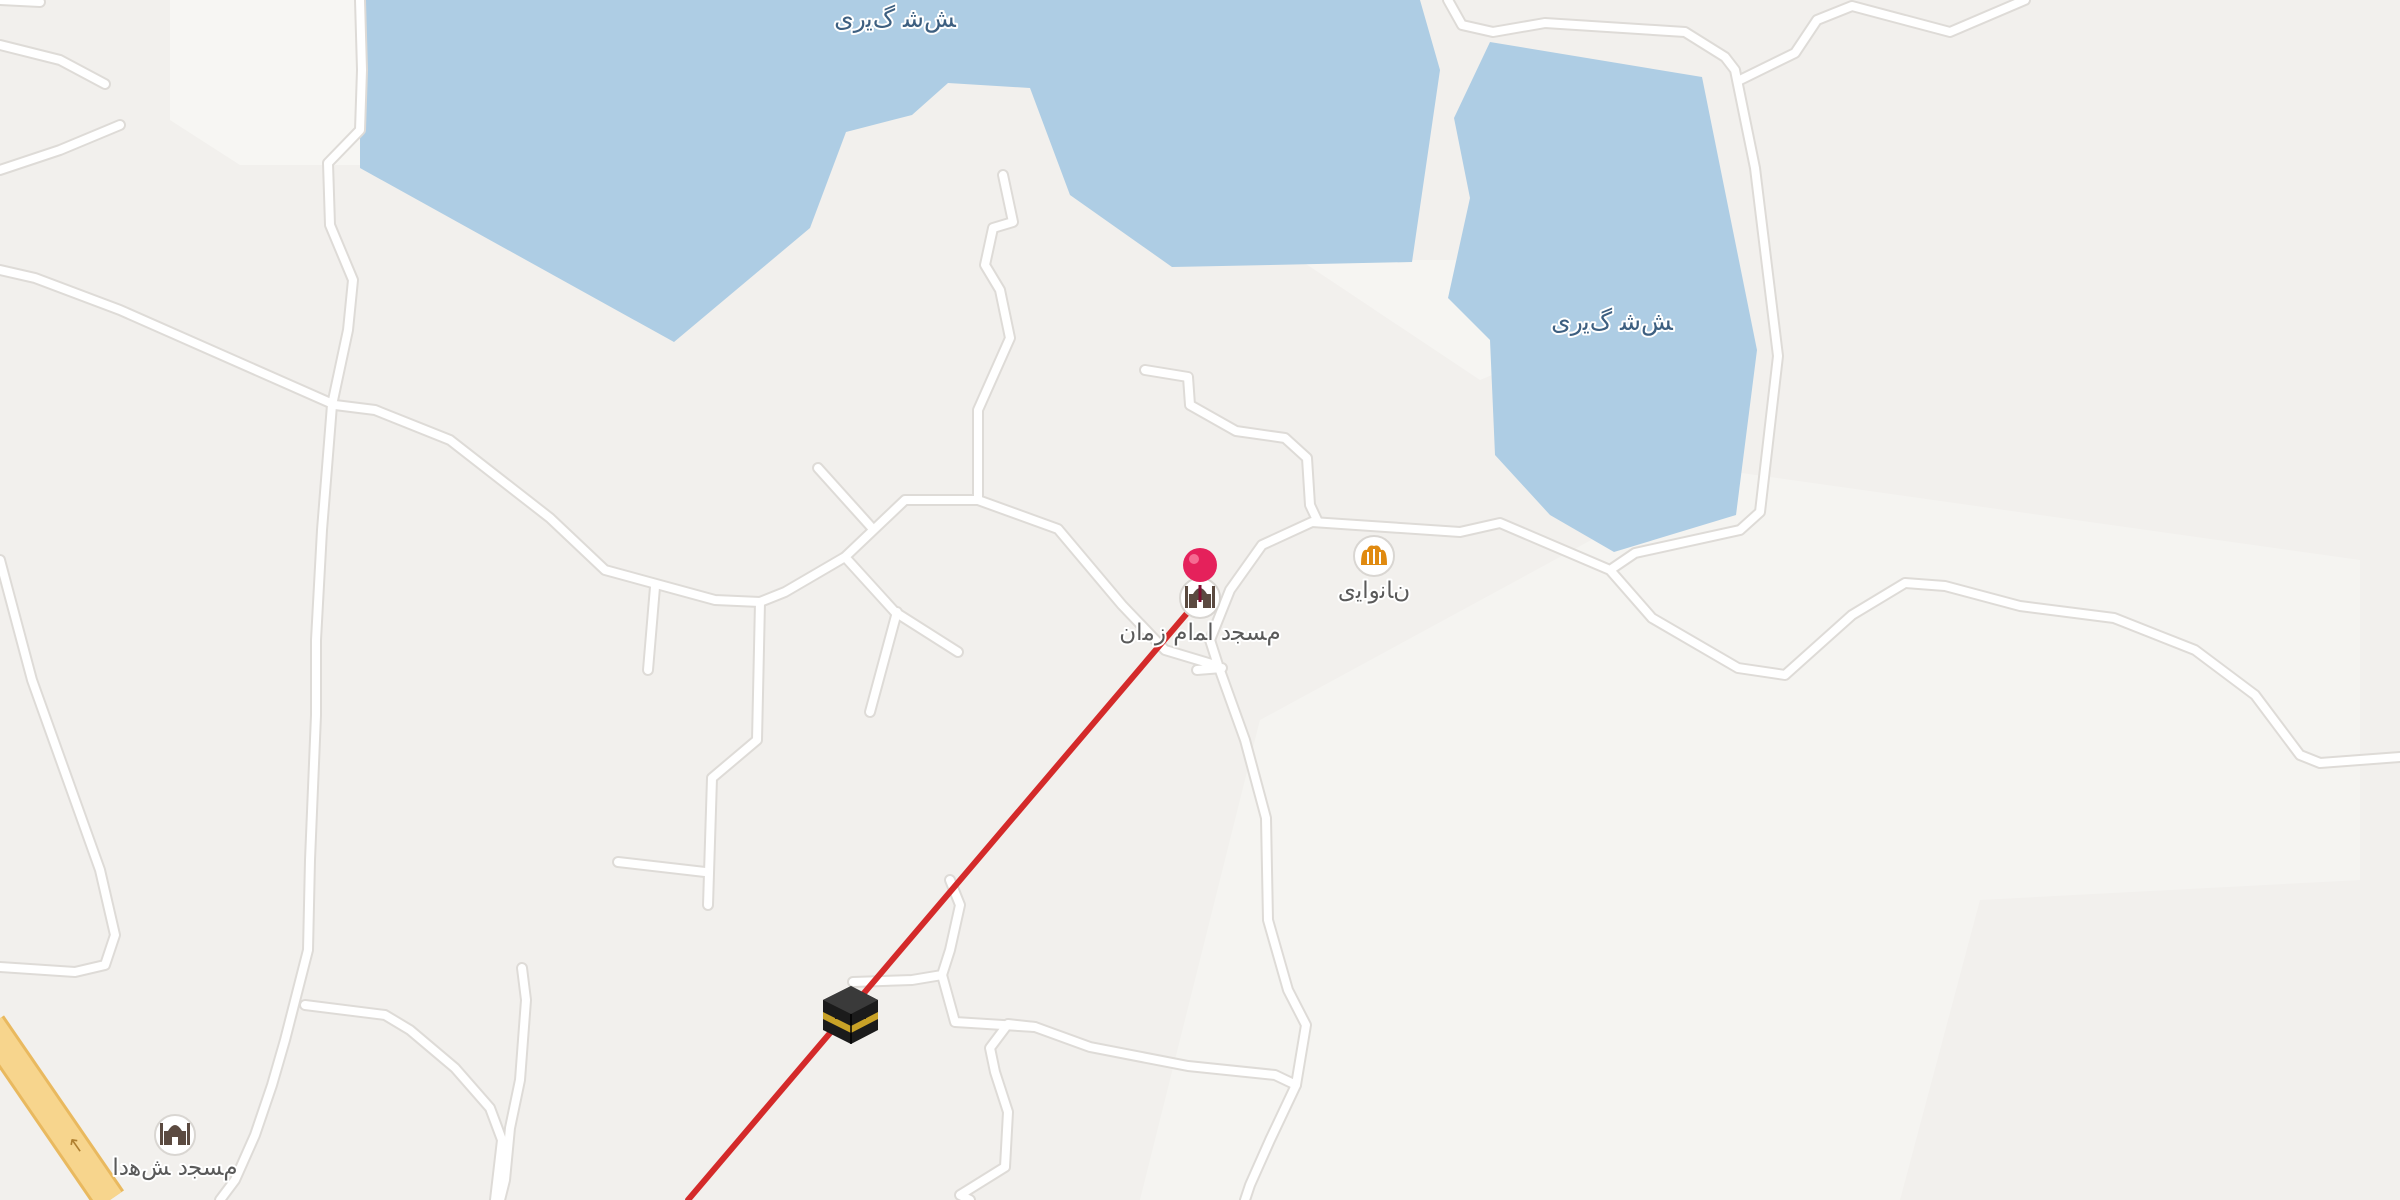 This screenshot has width=2400, height=1200. What do you see at coordinates (175, 1135) in the screenshot?
I see `mosque-icon` at bounding box center [175, 1135].